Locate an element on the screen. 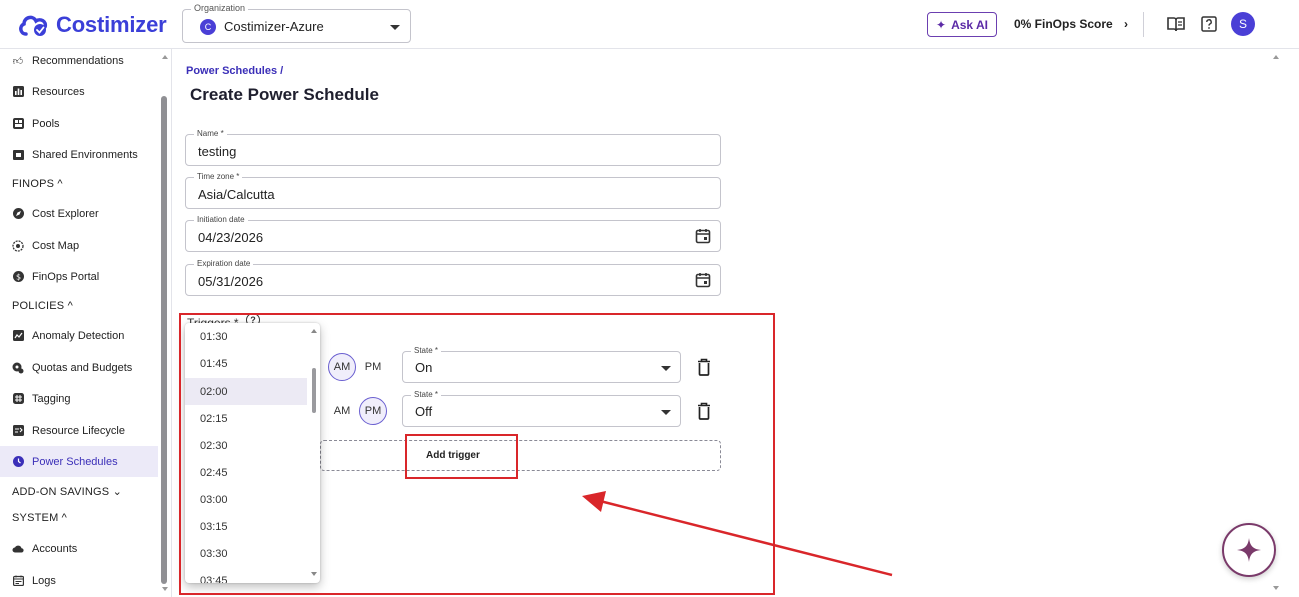  sidebar-item-quotas-and-budgets: Quotas and Budgets is located at coordinates (79, 367).